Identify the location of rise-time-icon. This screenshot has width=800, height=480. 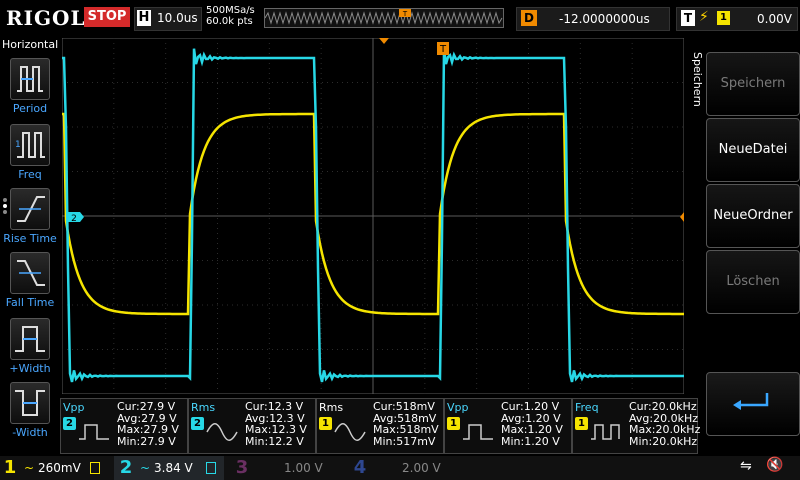
(31, 209).